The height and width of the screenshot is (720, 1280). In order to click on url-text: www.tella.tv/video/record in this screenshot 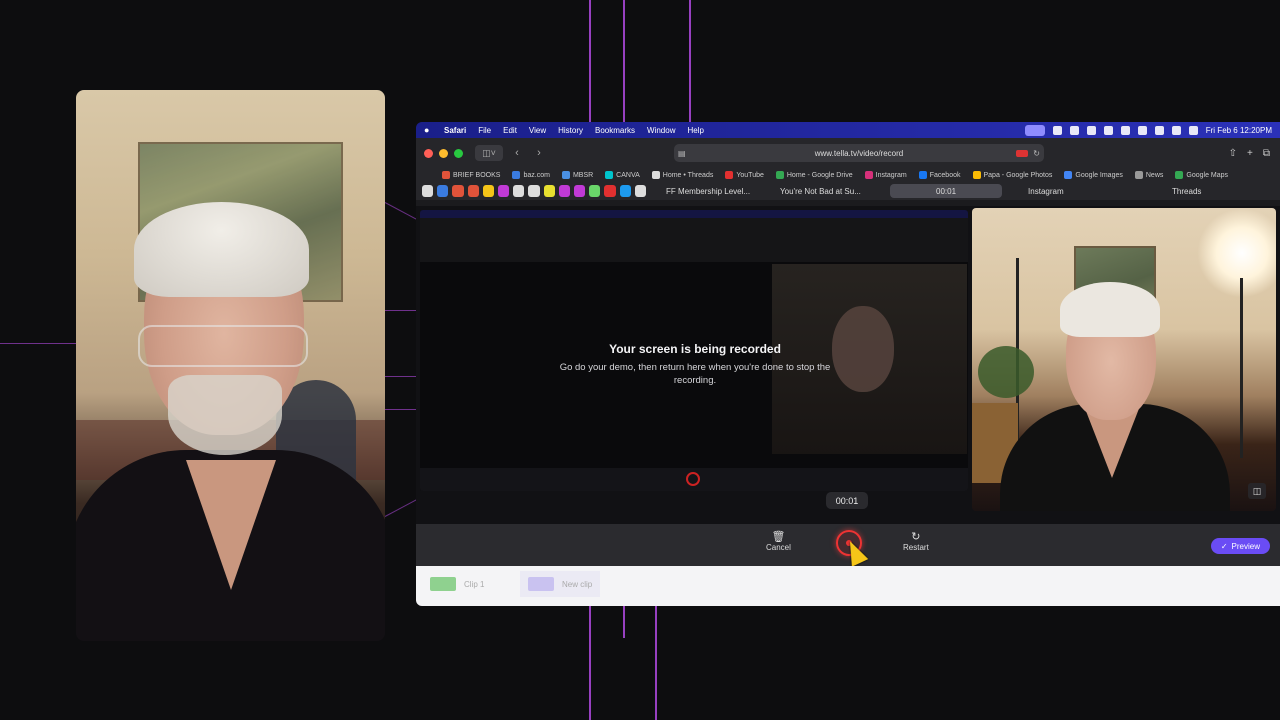, I will do `click(859, 153)`.